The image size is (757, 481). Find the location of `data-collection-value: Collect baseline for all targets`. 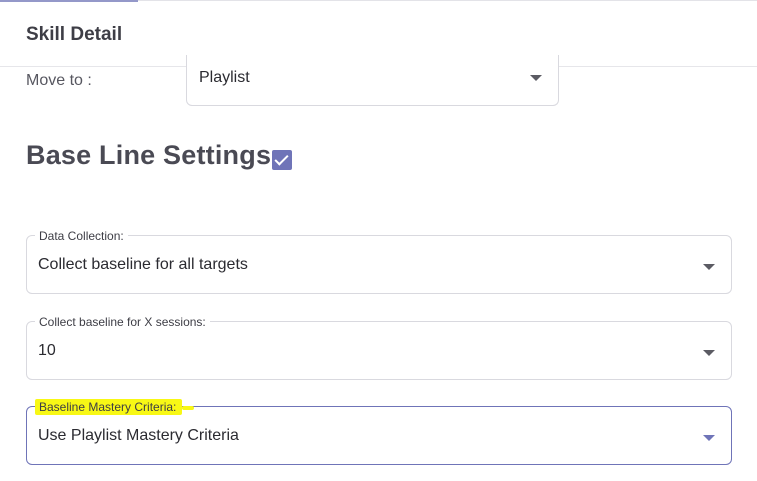

data-collection-value: Collect baseline for all targets is located at coordinates (143, 264).